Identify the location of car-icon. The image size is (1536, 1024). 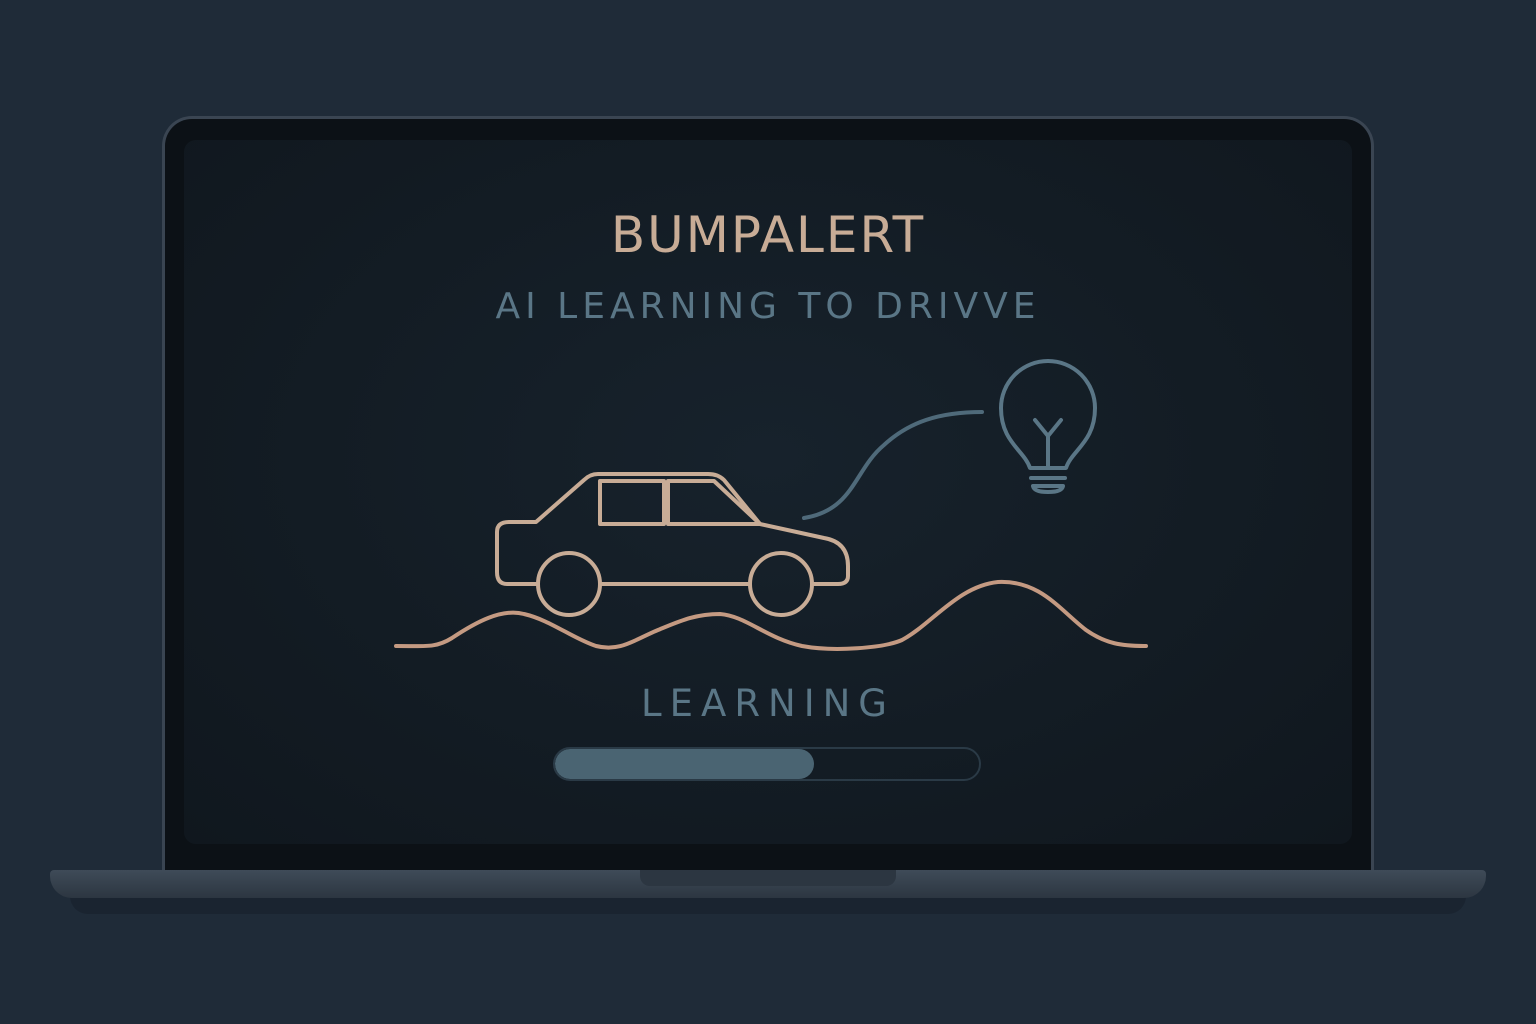
(672, 544).